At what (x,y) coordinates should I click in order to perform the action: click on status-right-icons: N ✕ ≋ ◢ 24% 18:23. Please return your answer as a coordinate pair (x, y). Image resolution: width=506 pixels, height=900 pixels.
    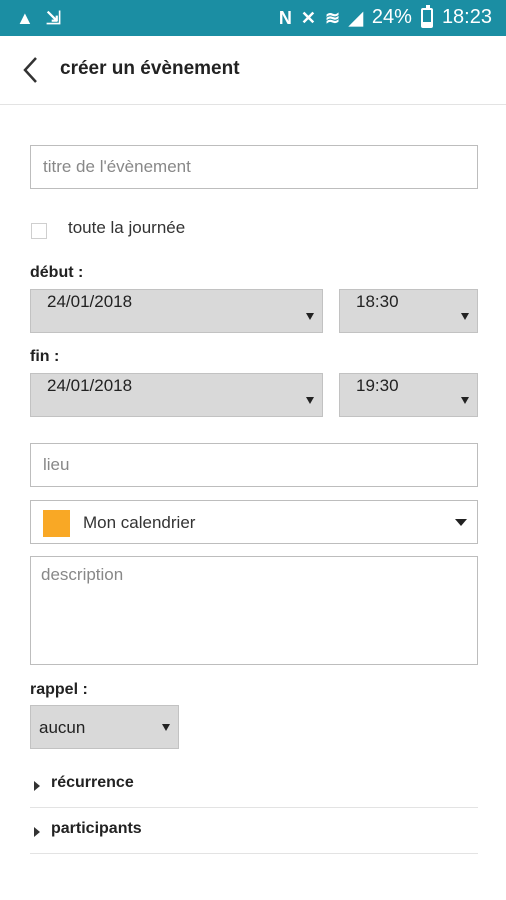
    Looking at the image, I should click on (385, 16).